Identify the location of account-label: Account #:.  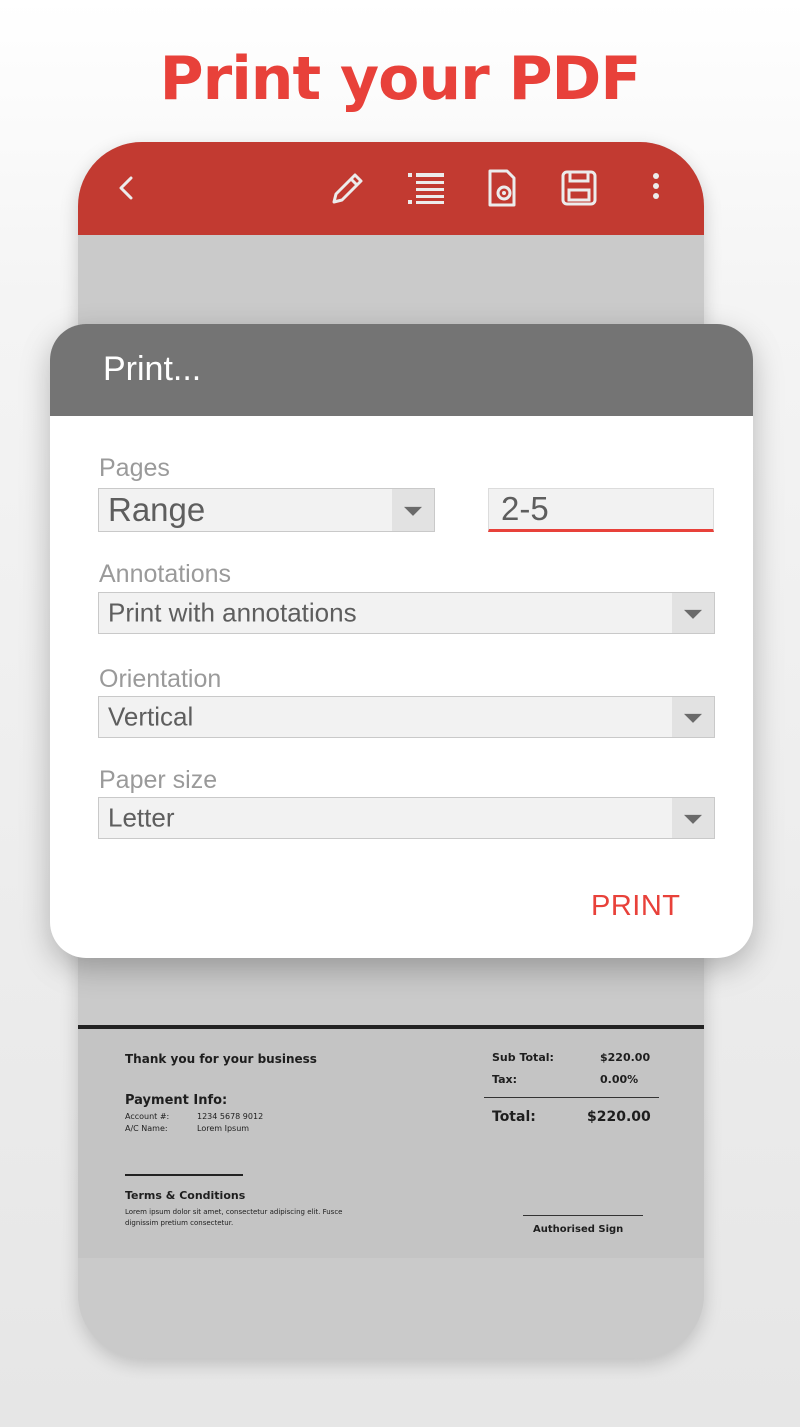
(147, 1116).